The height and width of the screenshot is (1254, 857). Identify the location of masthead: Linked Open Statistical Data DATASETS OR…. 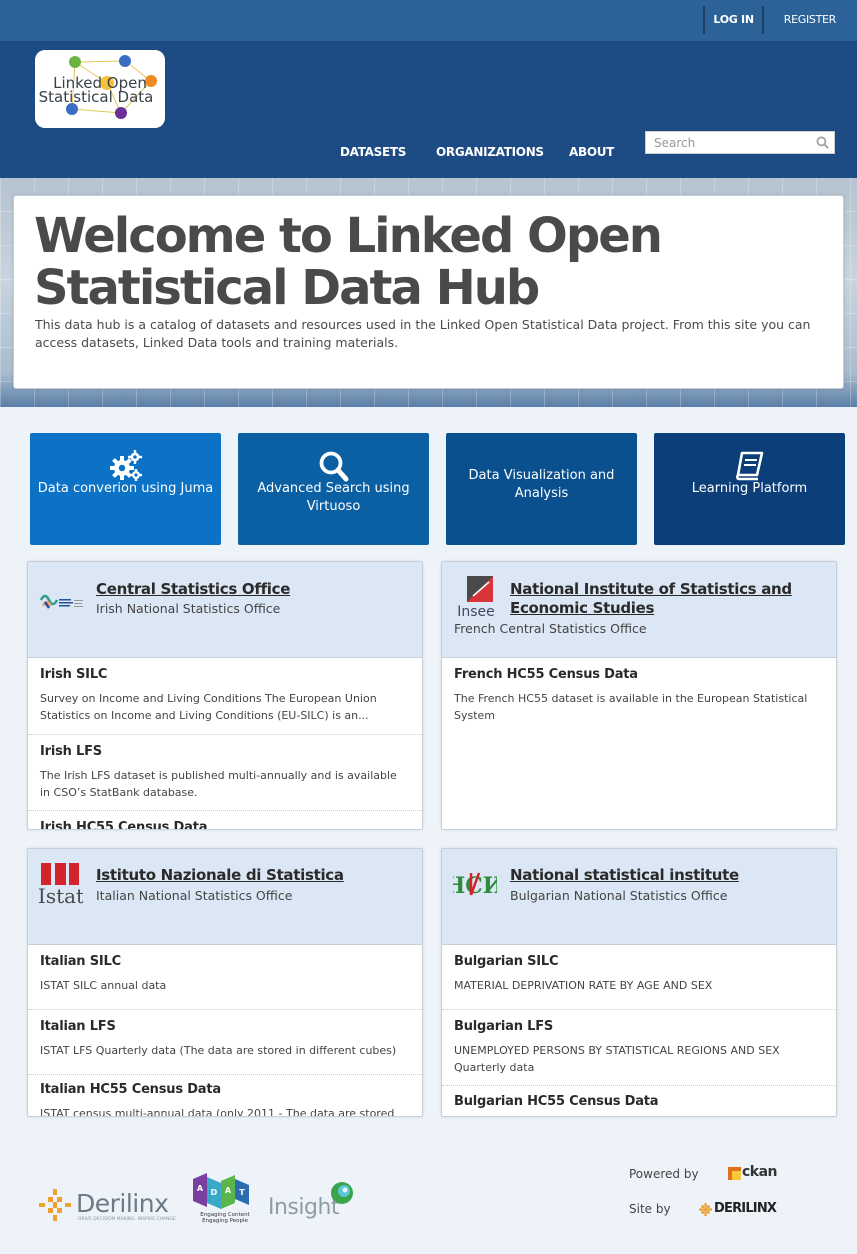
(428, 109).